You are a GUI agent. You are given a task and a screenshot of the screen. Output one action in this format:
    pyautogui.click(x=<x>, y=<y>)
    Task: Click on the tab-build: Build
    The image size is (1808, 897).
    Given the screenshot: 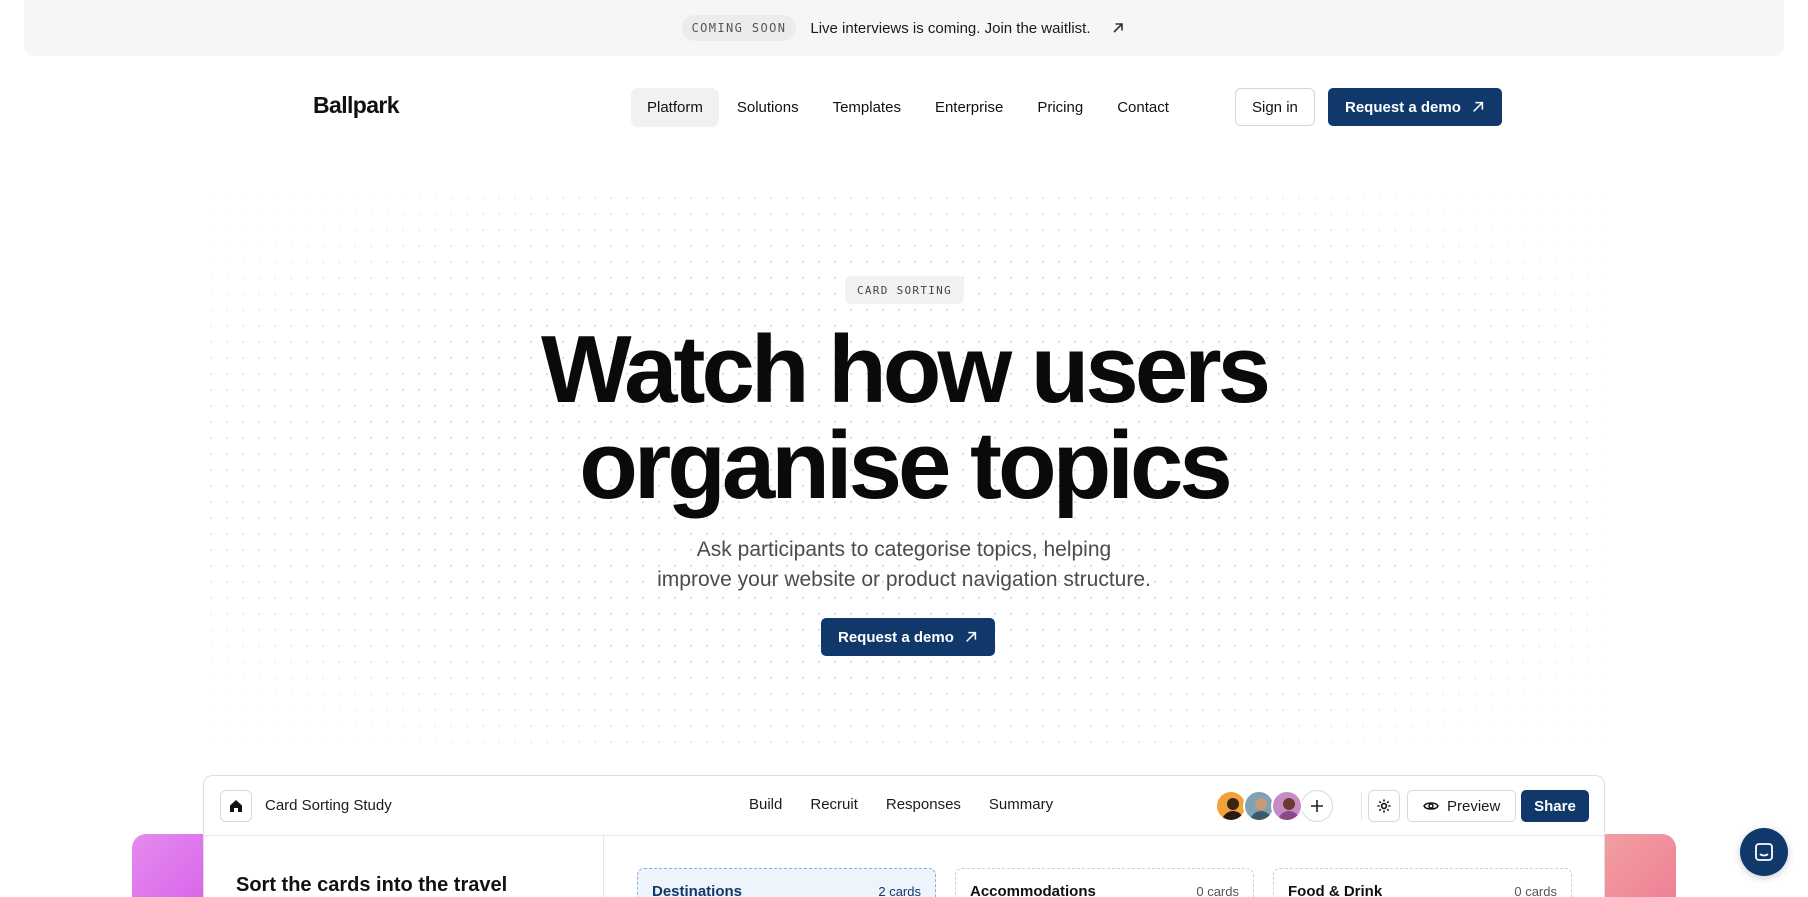 What is the action you would take?
    pyautogui.click(x=765, y=804)
    